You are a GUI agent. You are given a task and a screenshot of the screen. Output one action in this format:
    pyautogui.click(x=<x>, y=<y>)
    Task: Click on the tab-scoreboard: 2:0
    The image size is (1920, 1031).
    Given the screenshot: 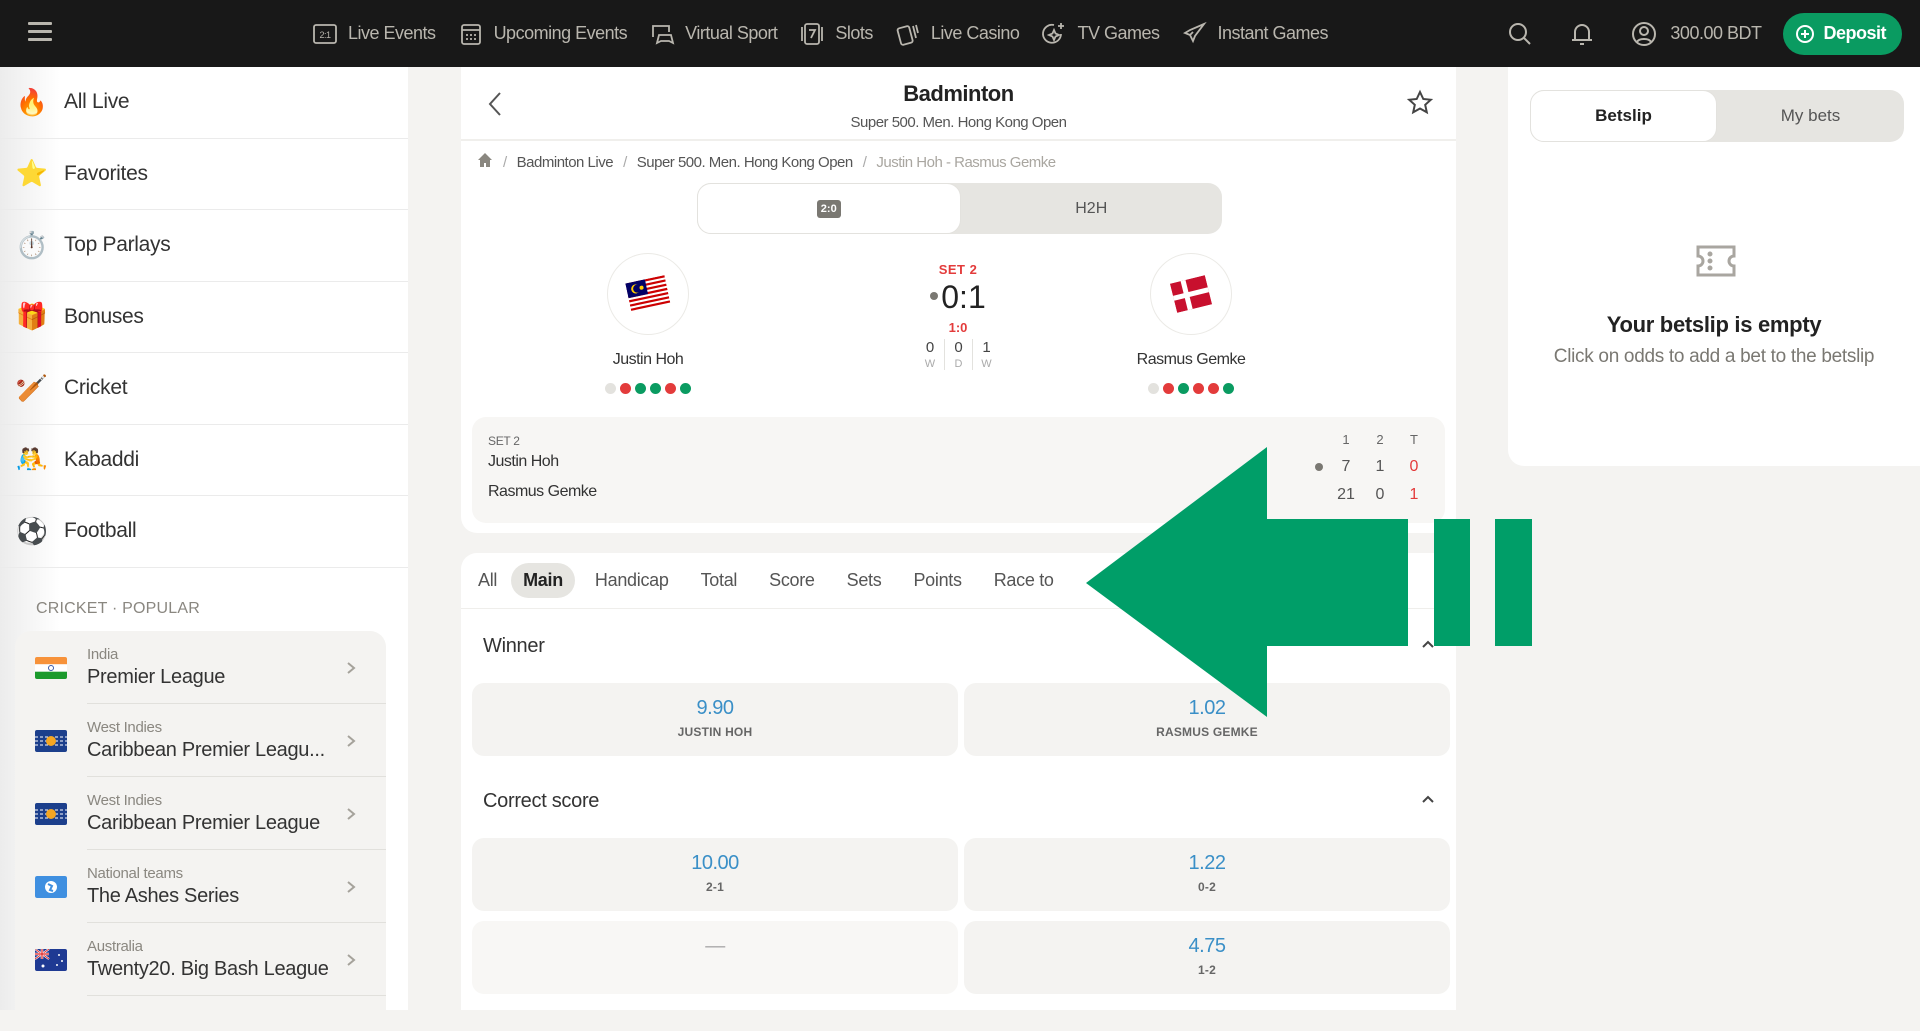 What is the action you would take?
    pyautogui.click(x=829, y=208)
    